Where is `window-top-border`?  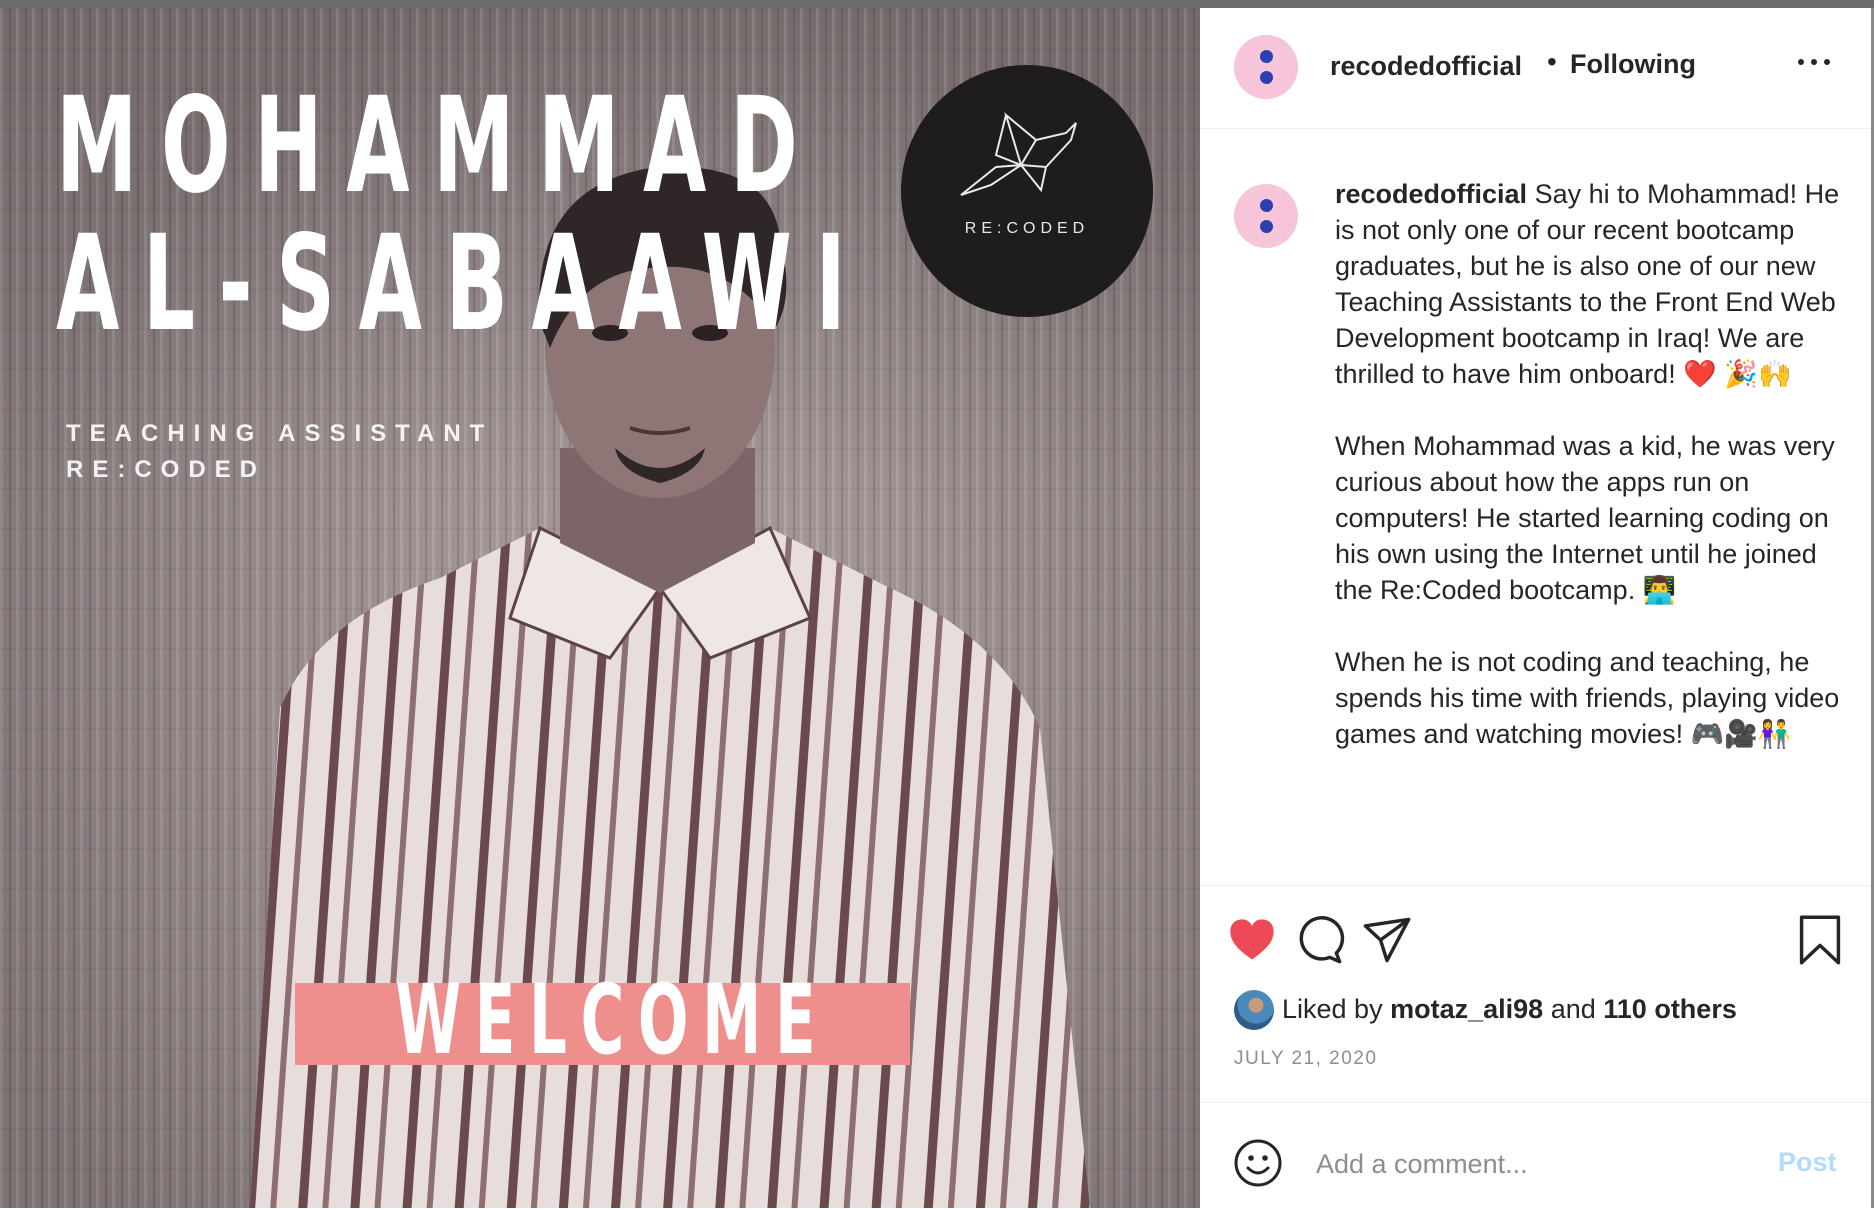
window-top-border is located at coordinates (937, 4).